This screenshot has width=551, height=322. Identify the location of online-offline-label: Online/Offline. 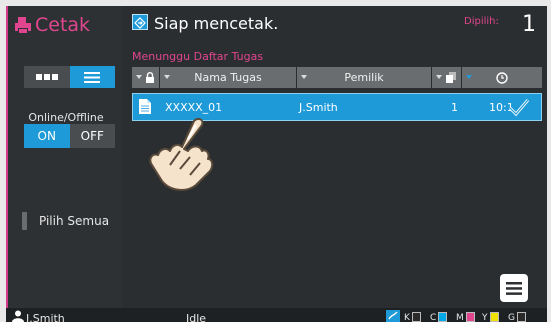
(66, 117).